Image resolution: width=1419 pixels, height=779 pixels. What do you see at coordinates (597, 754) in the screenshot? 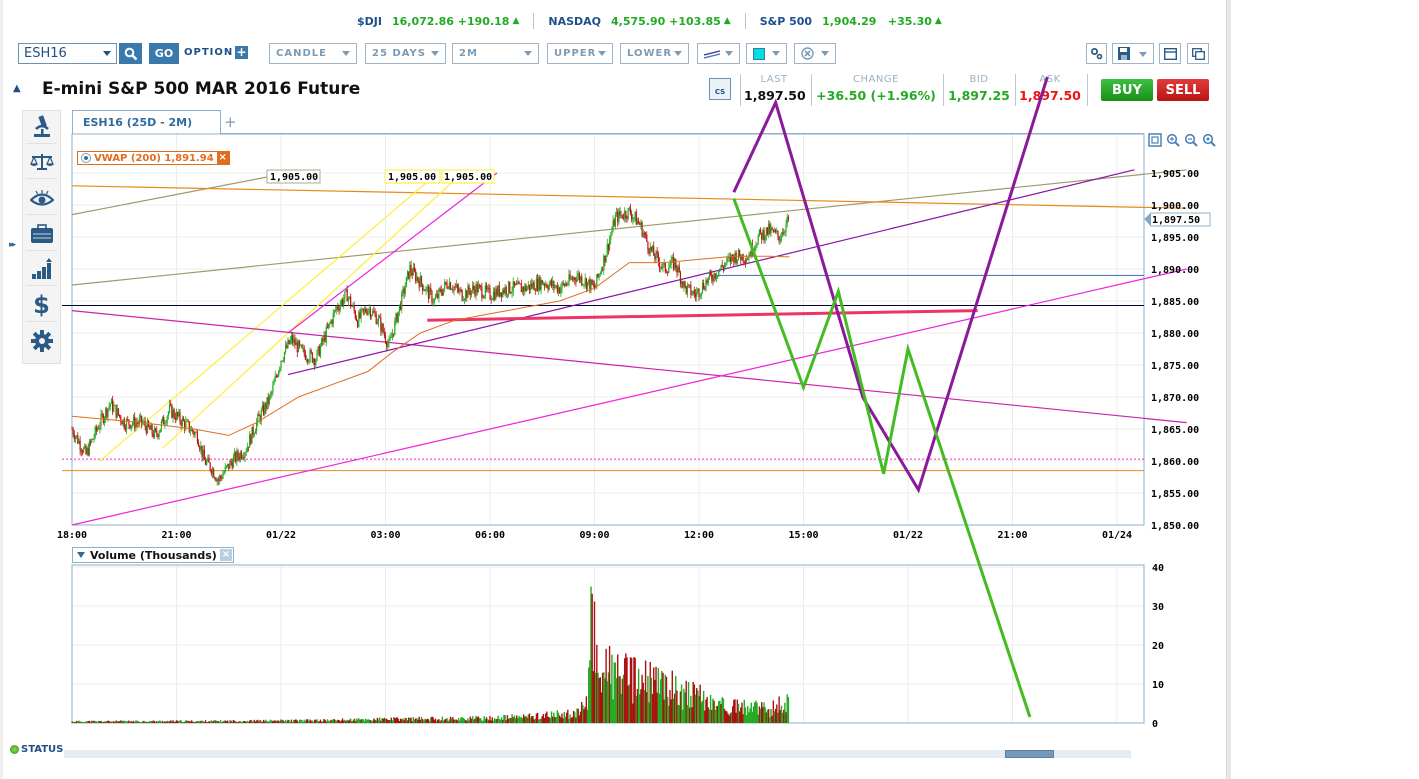
I see `chart-scrollbar` at bounding box center [597, 754].